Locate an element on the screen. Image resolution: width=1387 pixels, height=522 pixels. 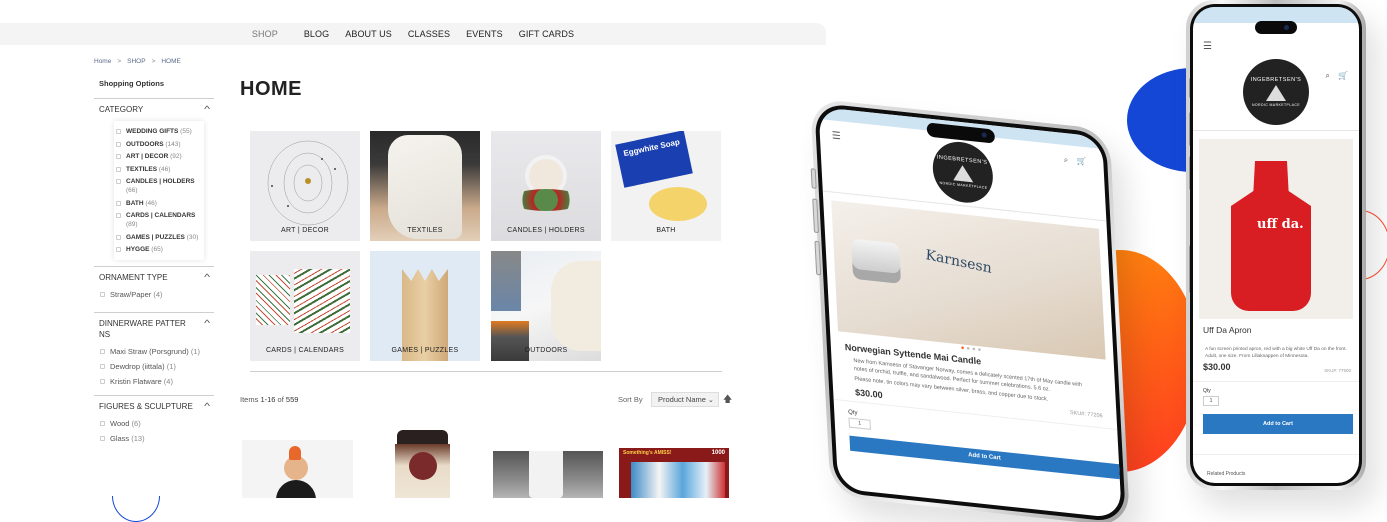
sort-value: Product Name is located at coordinates (682, 399).